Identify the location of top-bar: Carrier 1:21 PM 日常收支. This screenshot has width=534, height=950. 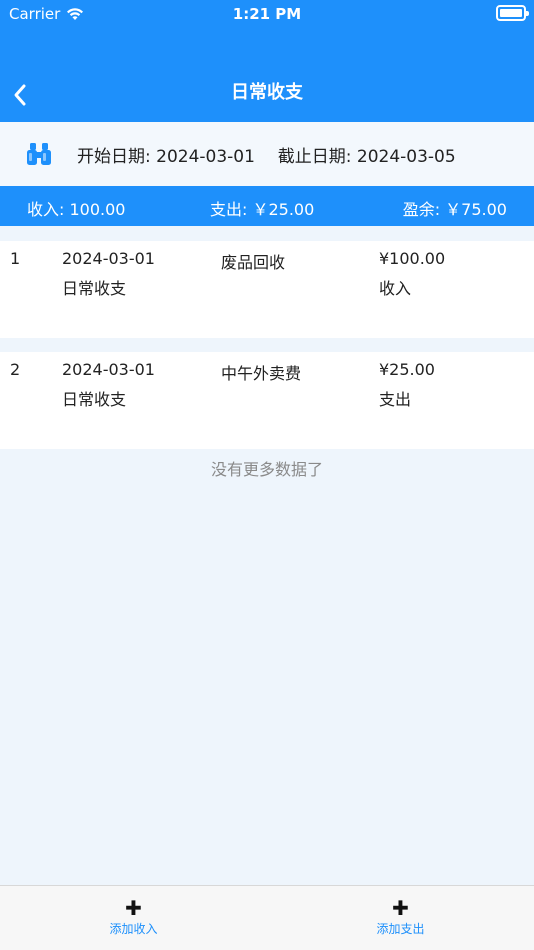
(267, 61).